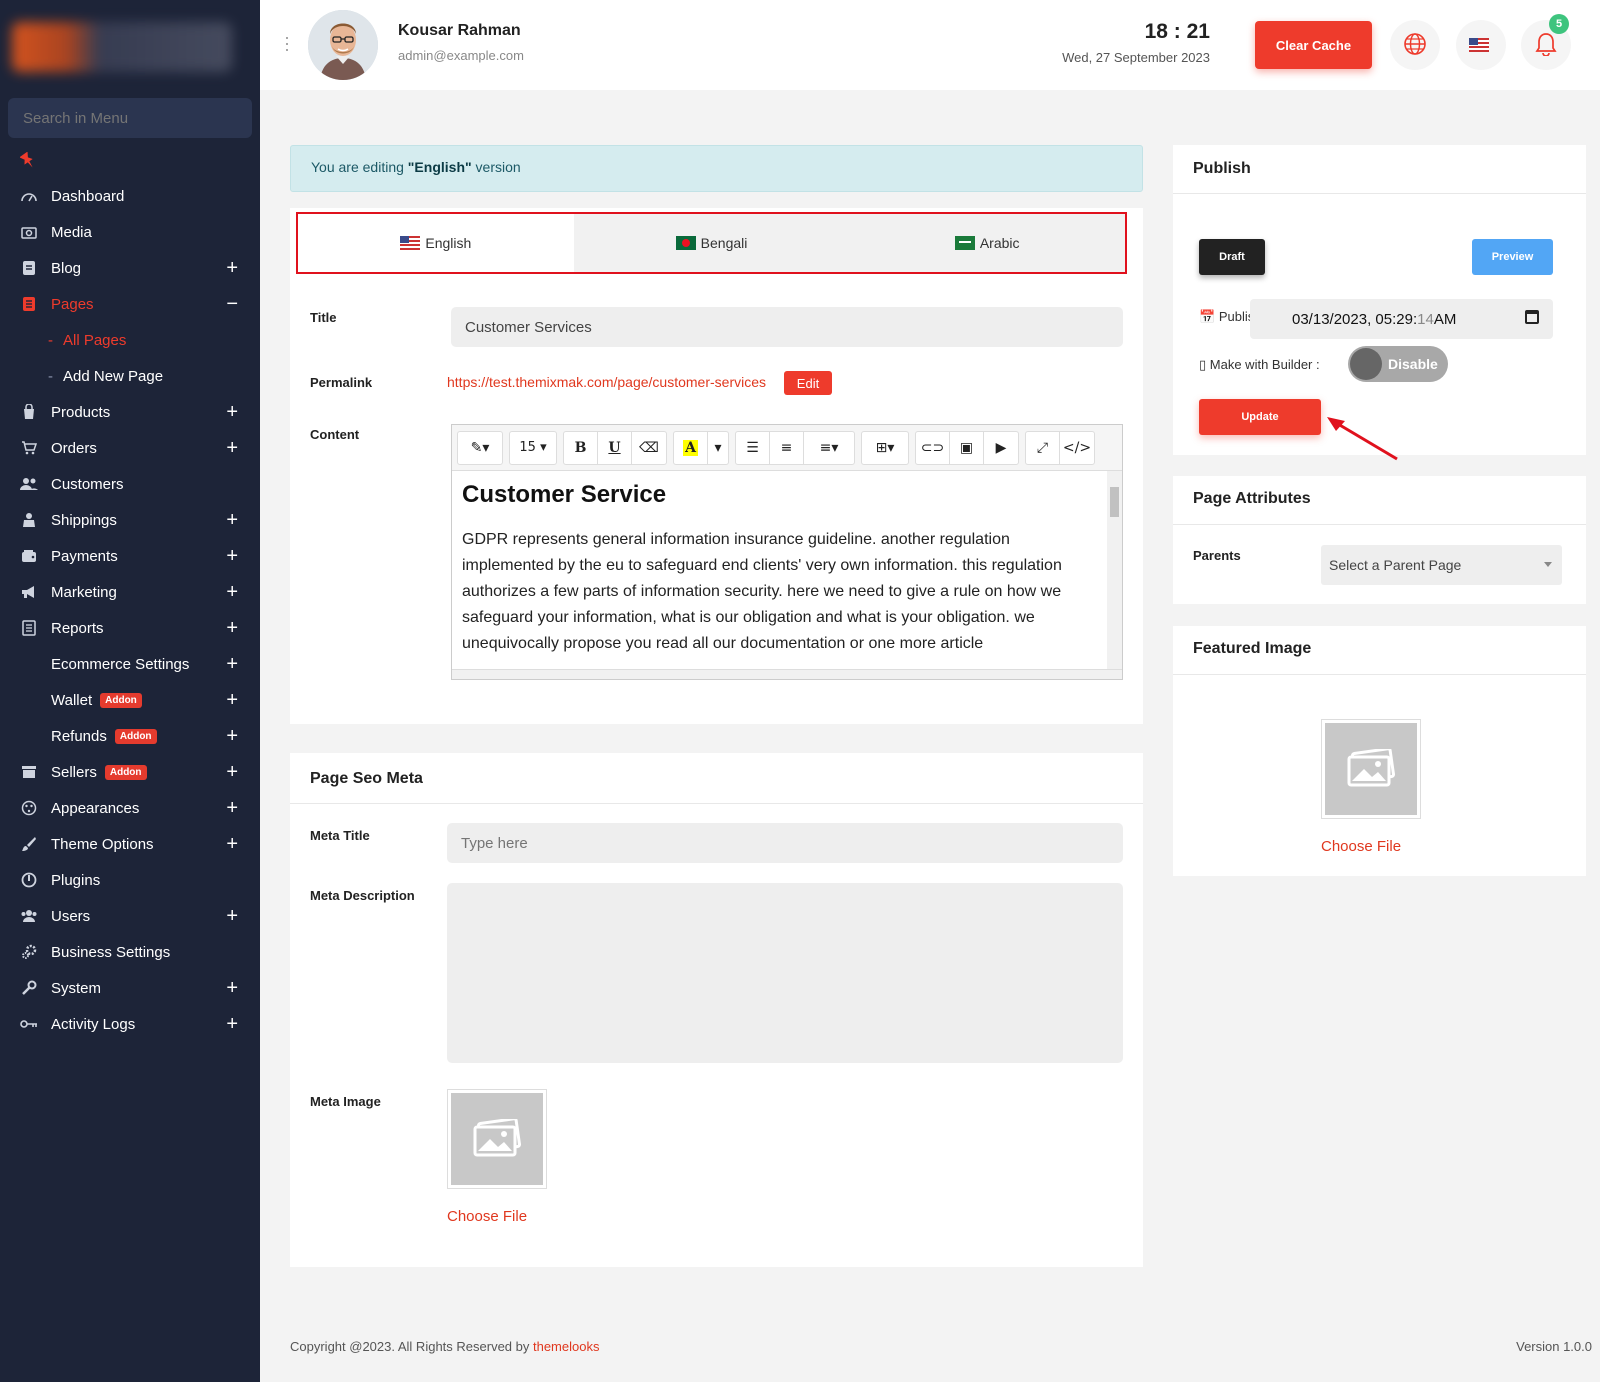  Describe the element at coordinates (649, 448) in the screenshot. I see `eraser-icon: ⌫` at that location.